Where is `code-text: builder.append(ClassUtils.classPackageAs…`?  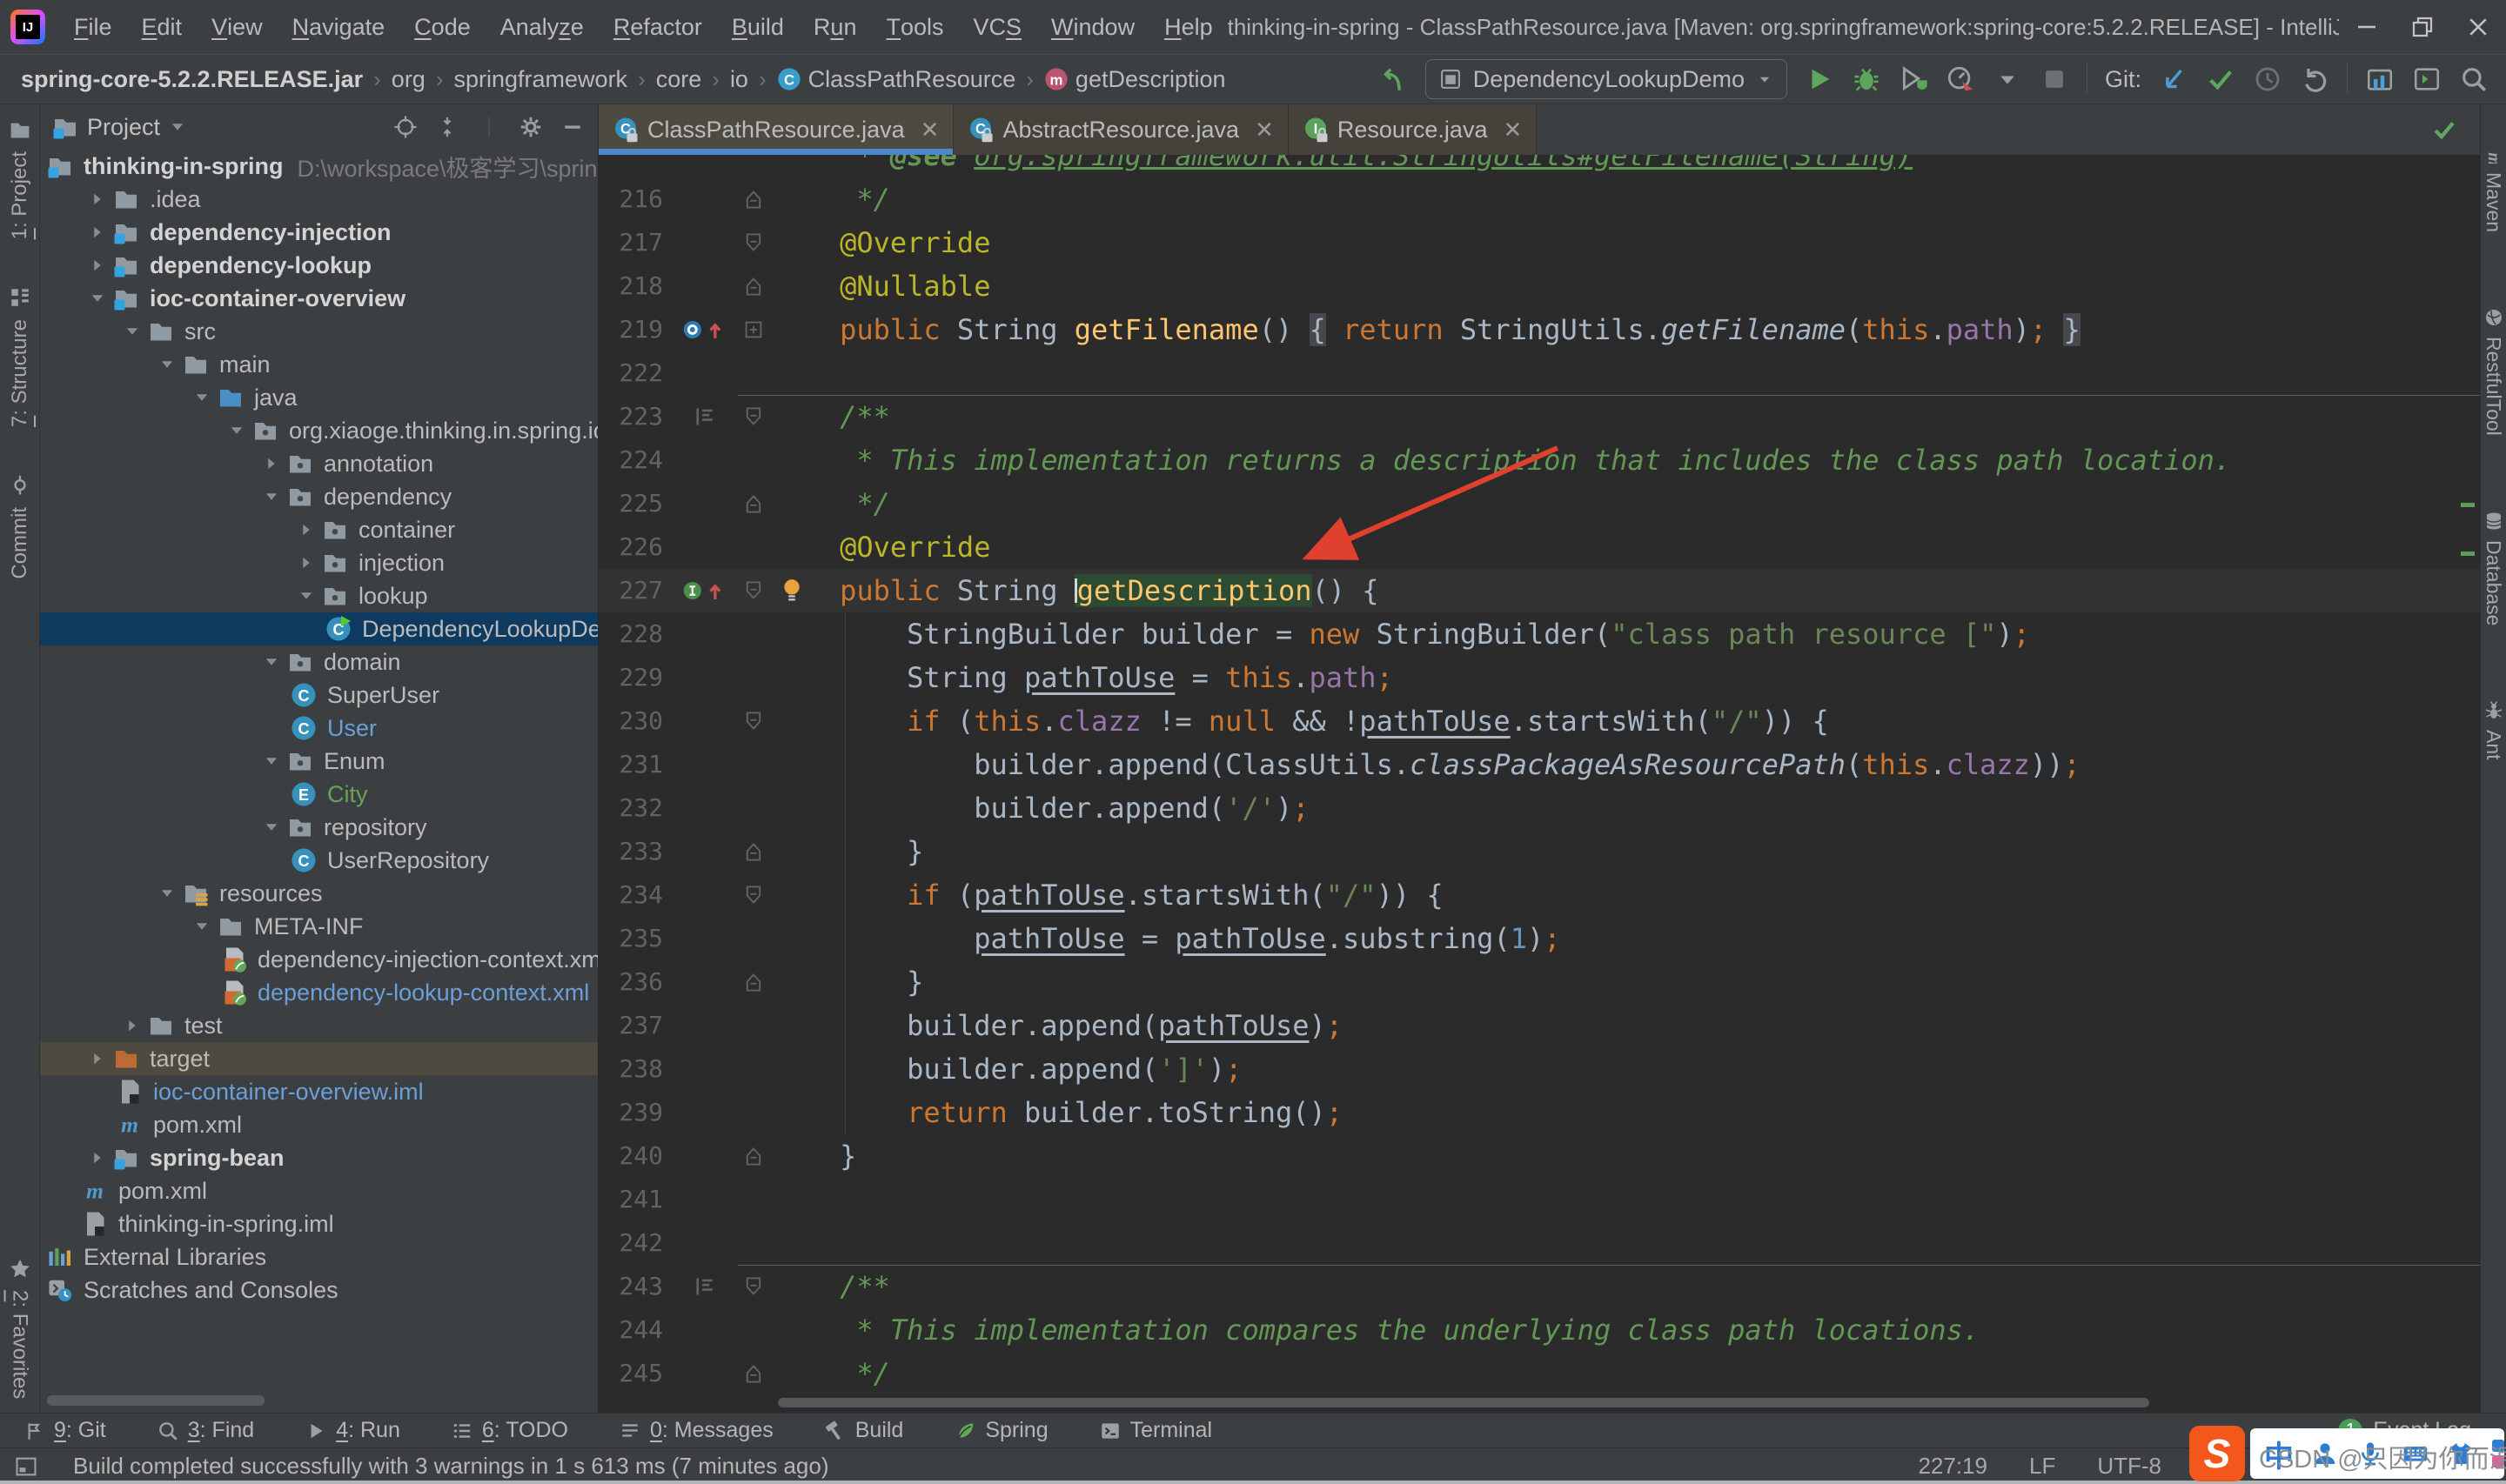 code-text: builder.append(ClassUtils.classPackageAs… is located at coordinates (1626, 764).